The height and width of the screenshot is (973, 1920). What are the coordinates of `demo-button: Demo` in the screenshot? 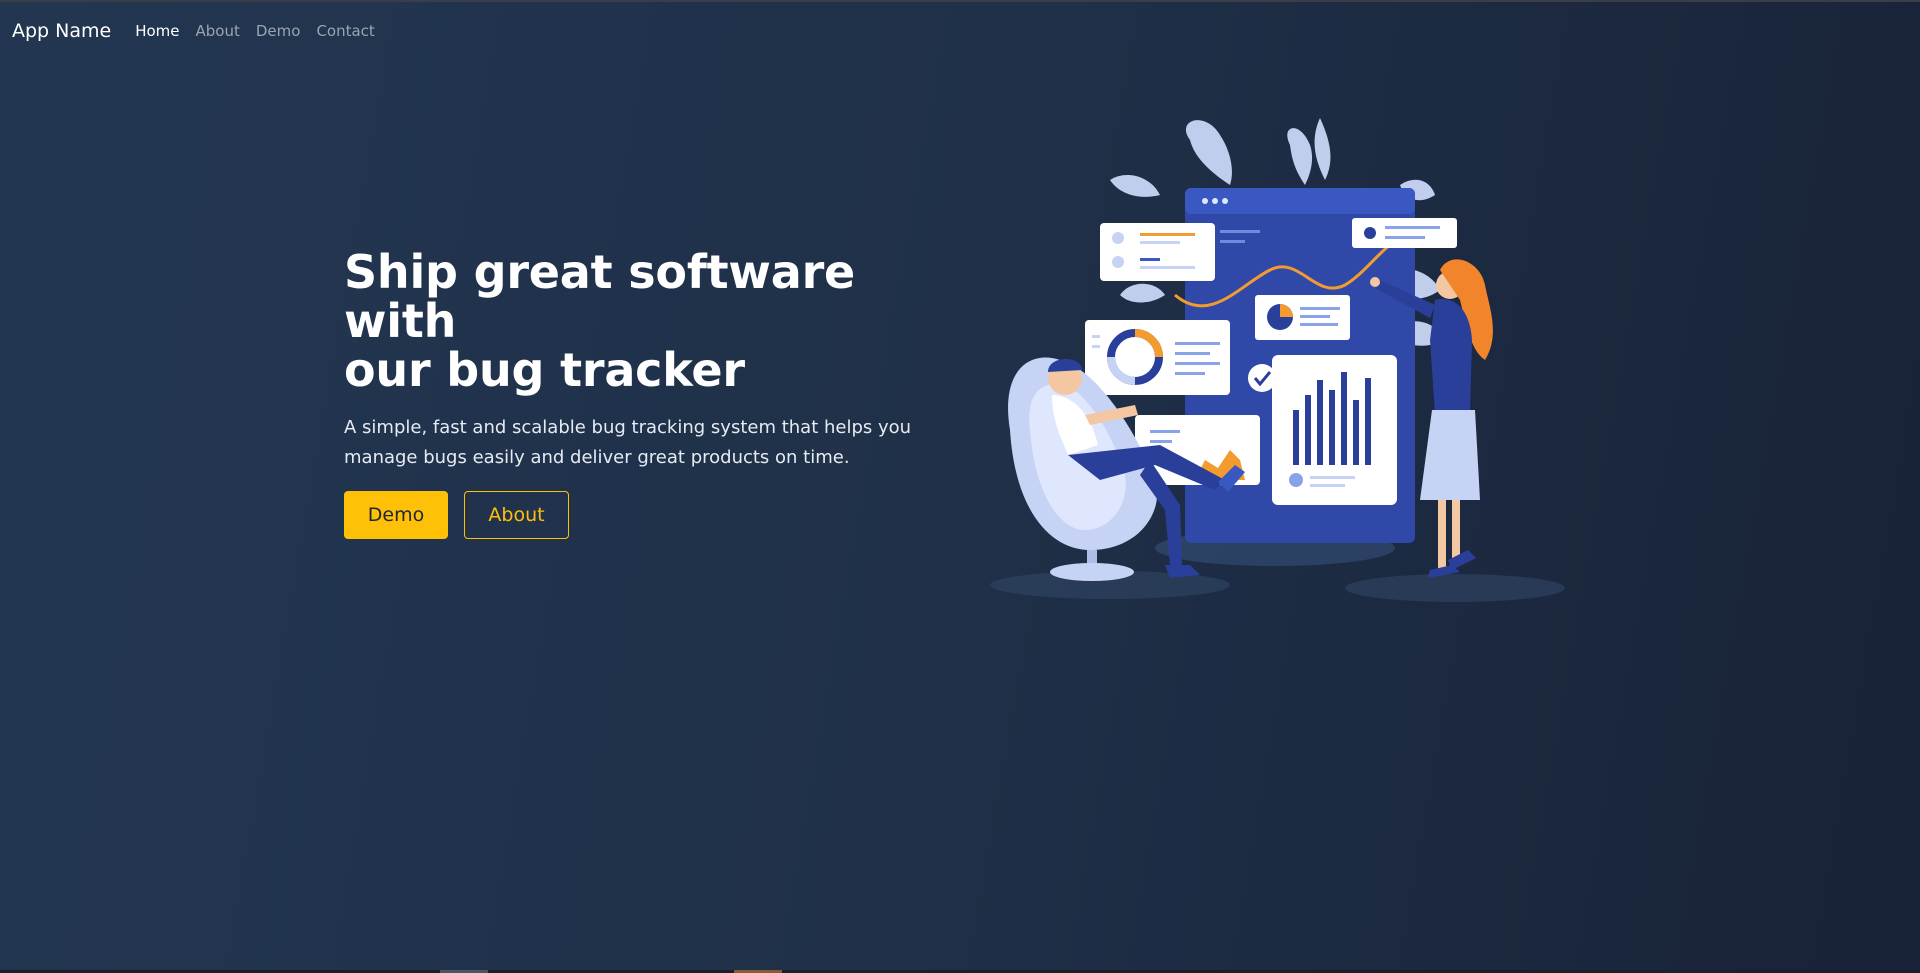 It's located at (396, 515).